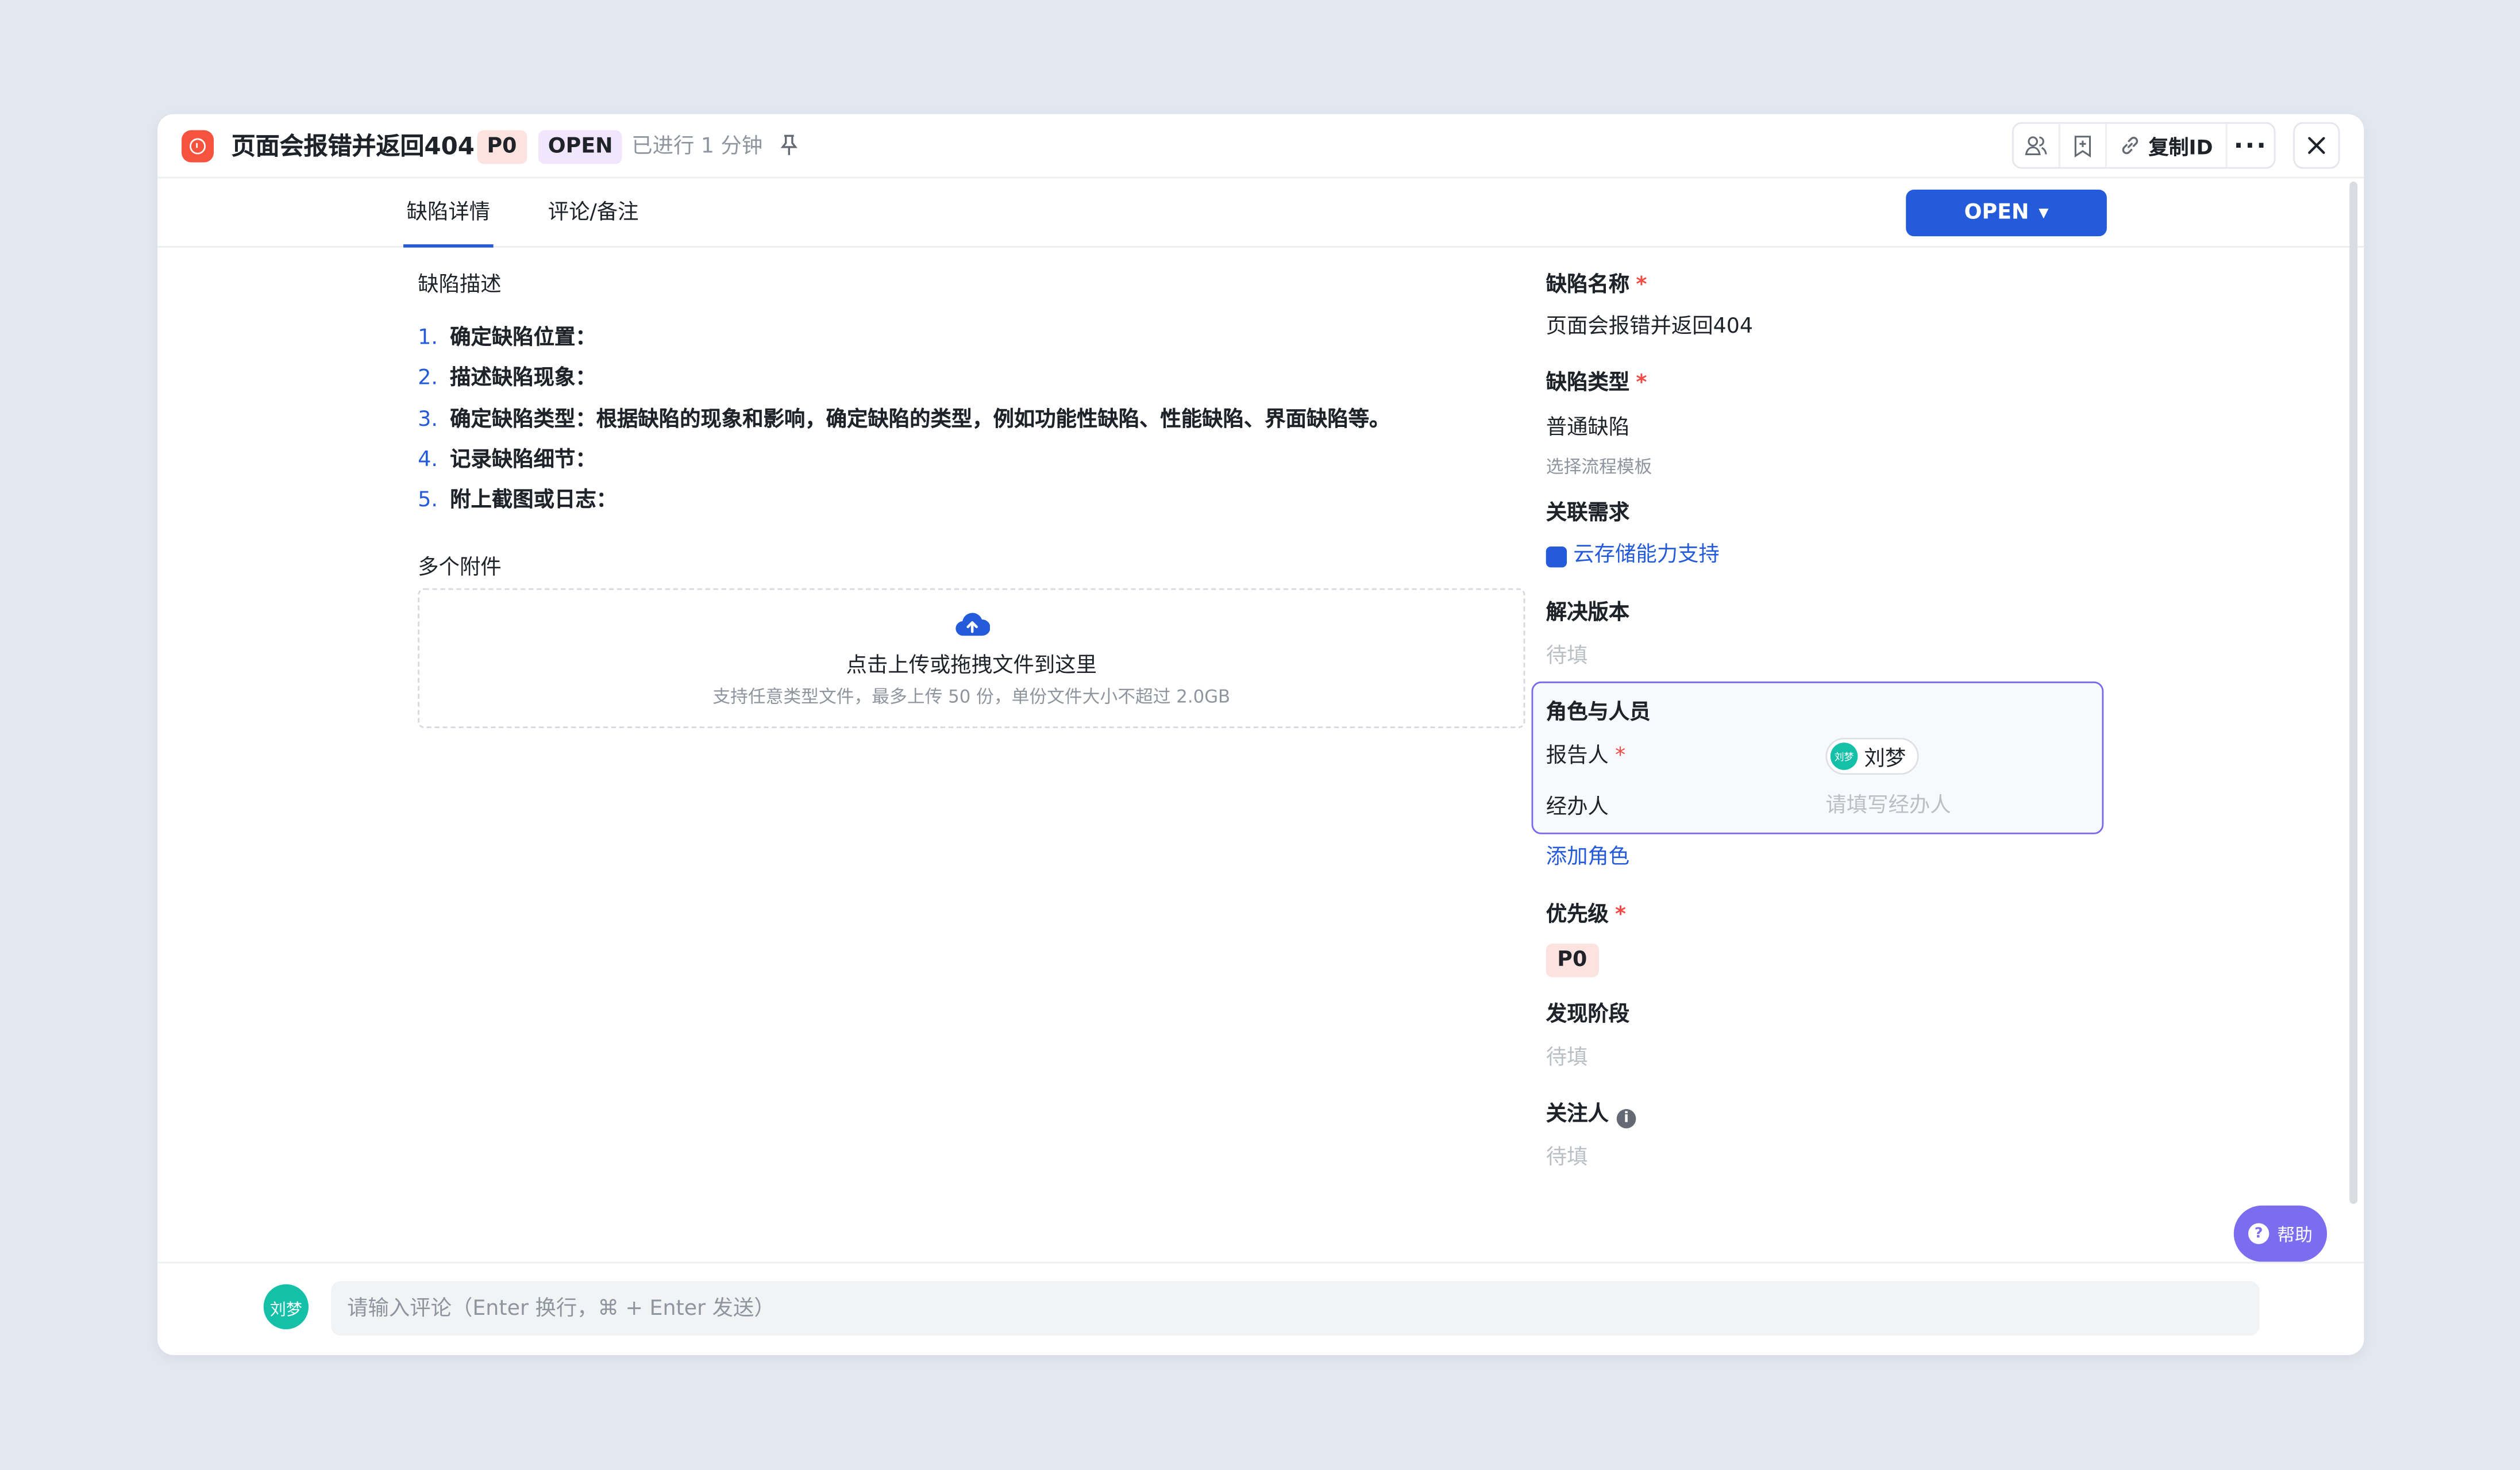 This screenshot has width=2520, height=1470. What do you see at coordinates (1588, 1015) in the screenshot?
I see `found-stage-label: 发现阶段` at bounding box center [1588, 1015].